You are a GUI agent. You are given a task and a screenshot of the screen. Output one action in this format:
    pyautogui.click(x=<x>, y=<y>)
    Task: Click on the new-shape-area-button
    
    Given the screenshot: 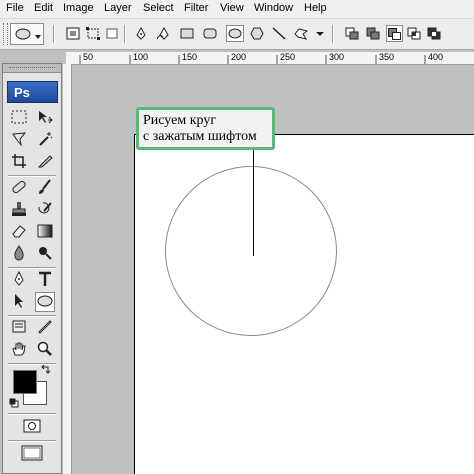 What is the action you would take?
    pyautogui.click(x=352, y=33)
    